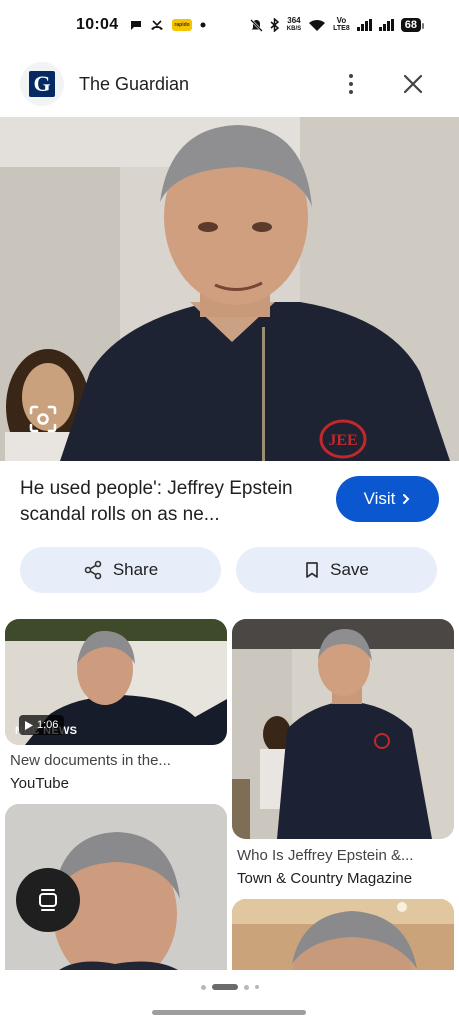  What do you see at coordinates (274, 25) in the screenshot?
I see `bluetooth-icon` at bounding box center [274, 25].